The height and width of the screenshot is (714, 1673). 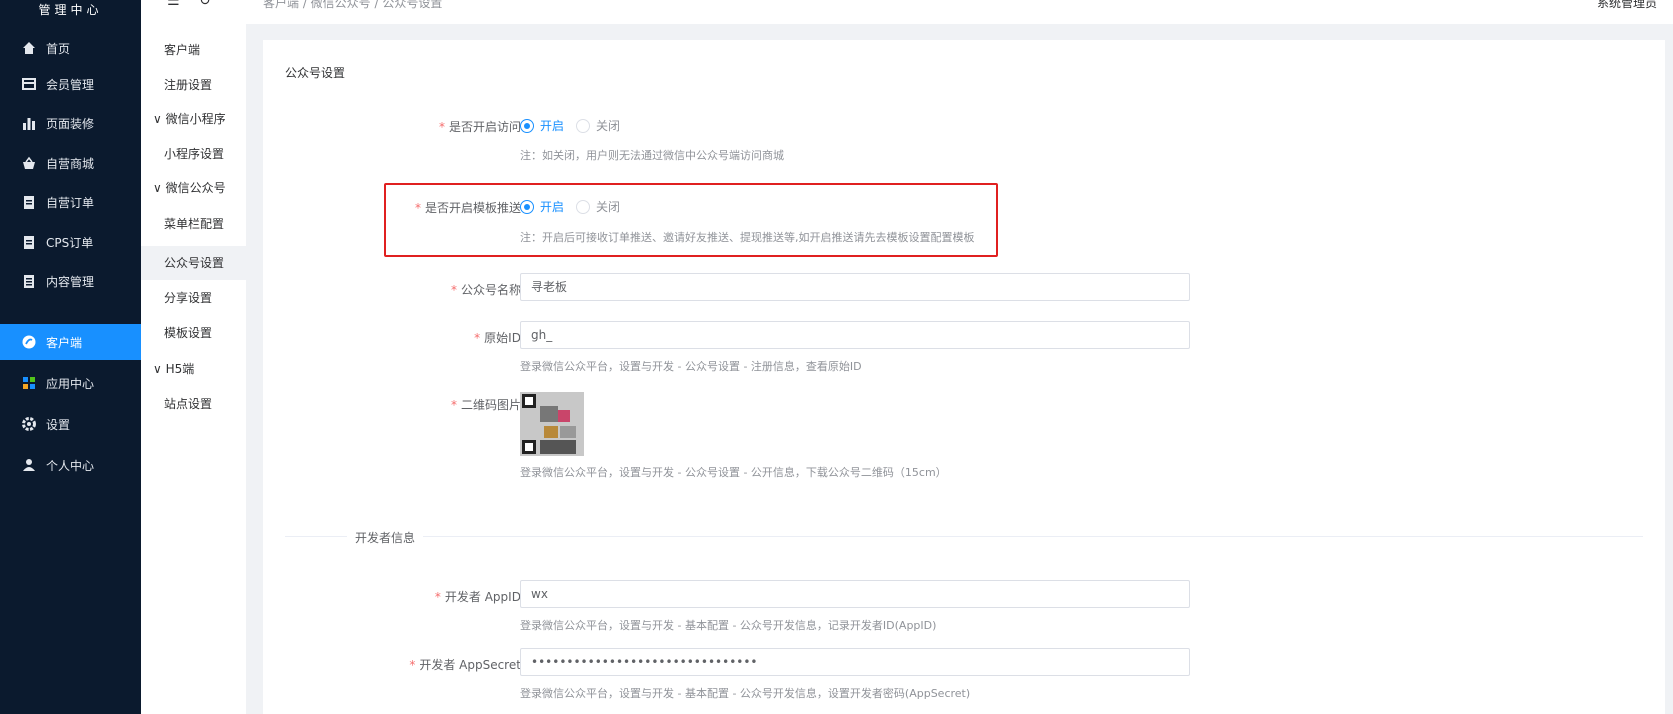 What do you see at coordinates (855, 662) in the screenshot?
I see `appsecret-input: ••••••••••••••••••••••••••••••••` at bounding box center [855, 662].